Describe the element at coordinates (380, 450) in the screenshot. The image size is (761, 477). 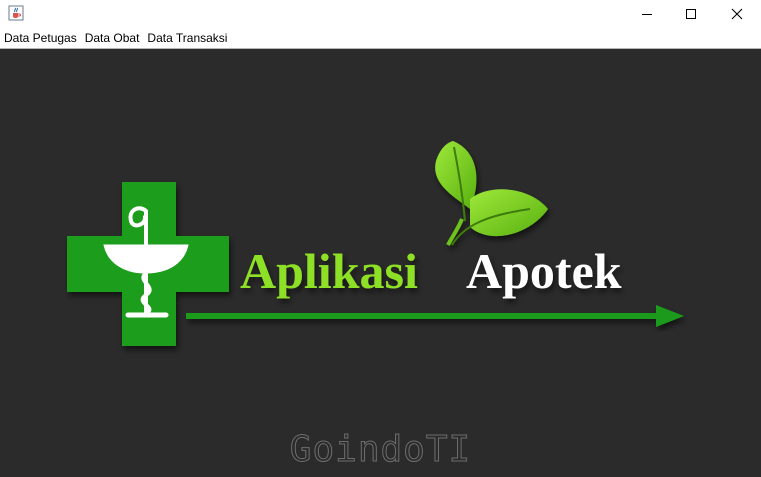
I see `watermark-text: GoindoTI` at that location.